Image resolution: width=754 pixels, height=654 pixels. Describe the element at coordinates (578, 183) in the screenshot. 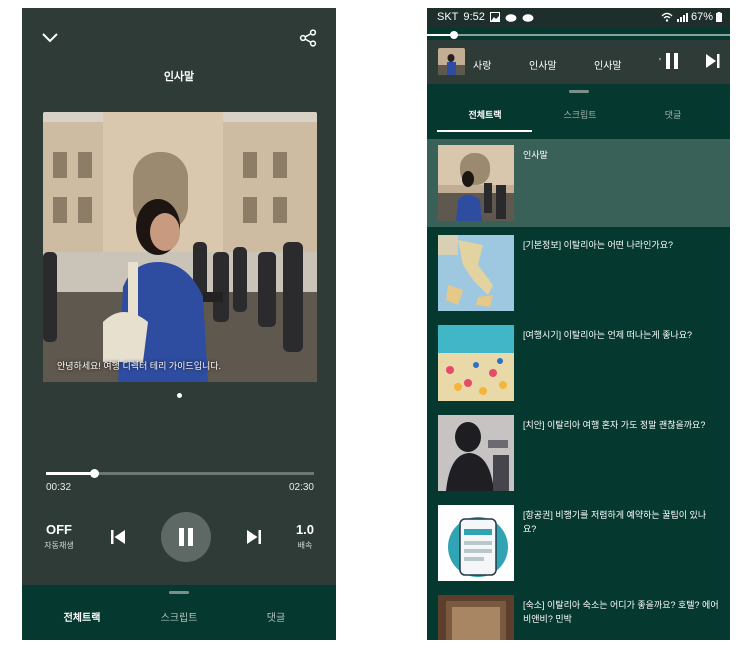

I see `track-row: 인사말` at that location.